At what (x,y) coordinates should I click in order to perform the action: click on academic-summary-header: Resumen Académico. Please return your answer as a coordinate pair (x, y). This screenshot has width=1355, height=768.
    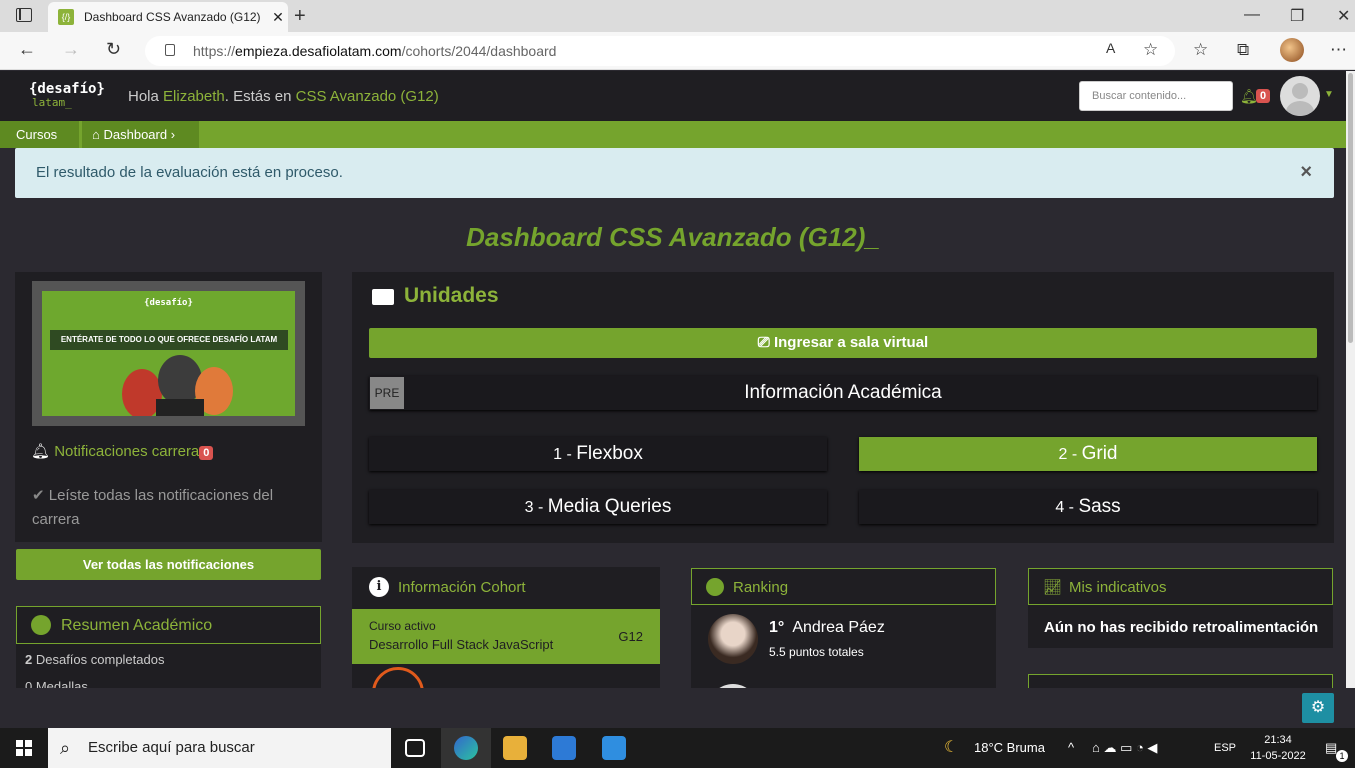
    Looking at the image, I should click on (168, 625).